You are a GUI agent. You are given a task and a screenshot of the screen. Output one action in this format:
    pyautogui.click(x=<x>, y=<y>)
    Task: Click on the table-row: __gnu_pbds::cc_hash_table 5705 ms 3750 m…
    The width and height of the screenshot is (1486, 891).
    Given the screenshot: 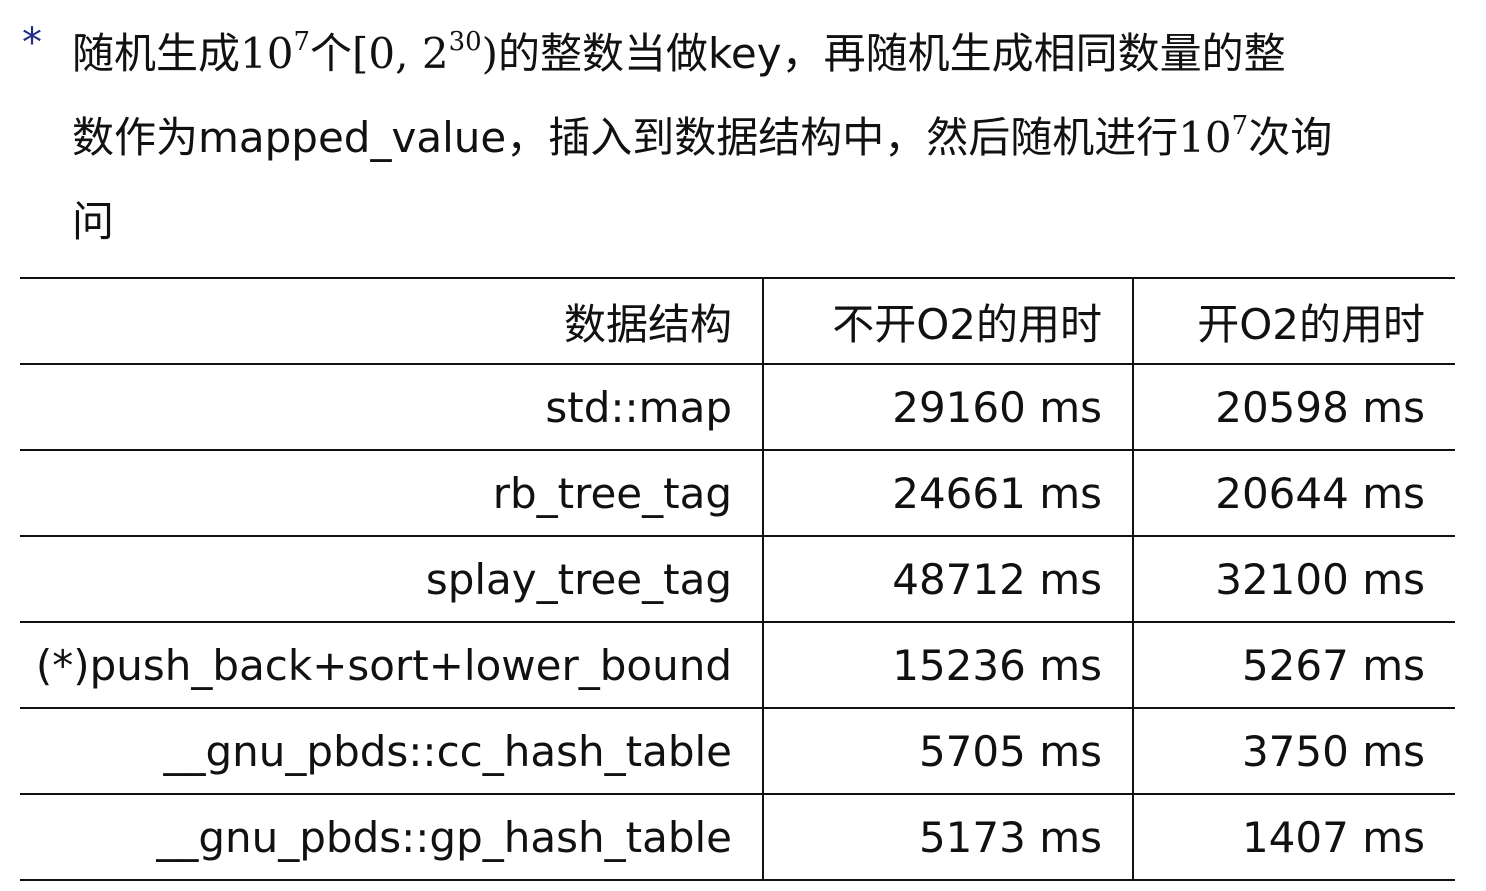 What is the action you would take?
    pyautogui.click(x=737, y=751)
    